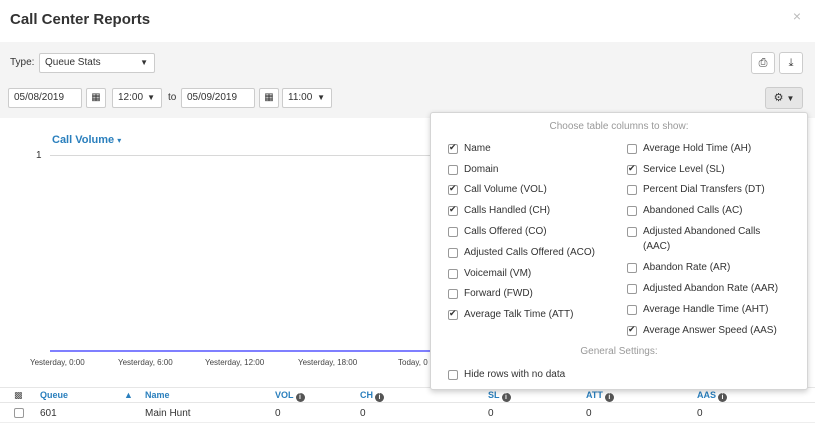 This screenshot has width=815, height=431. Describe the element at coordinates (619, 126) in the screenshot. I see `column-chooser-header: Choose table columns to show:` at that location.